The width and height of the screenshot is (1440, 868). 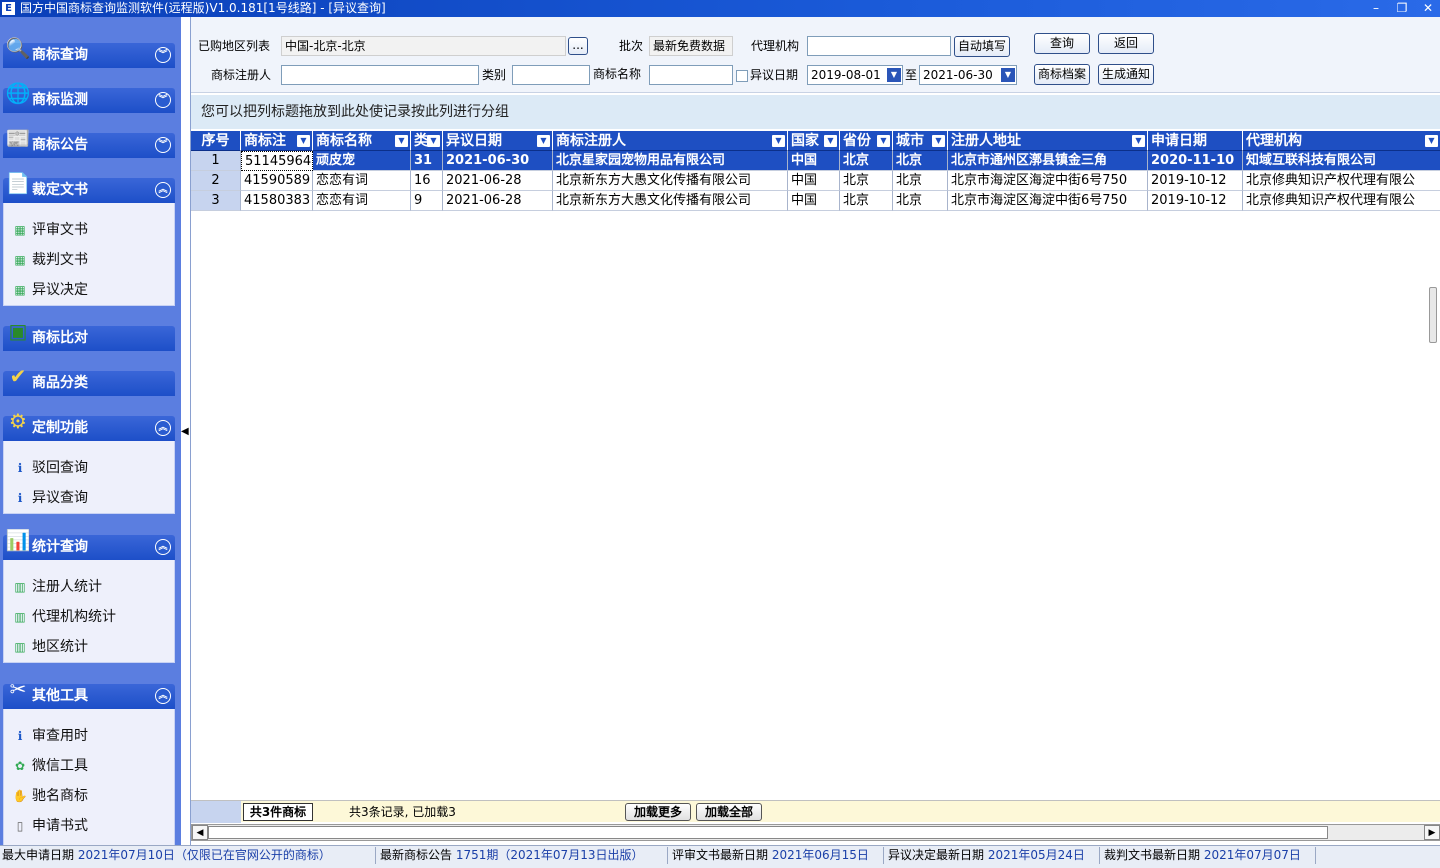 I want to click on cell-appdate: 2020-11-10, so click(x=1195, y=161).